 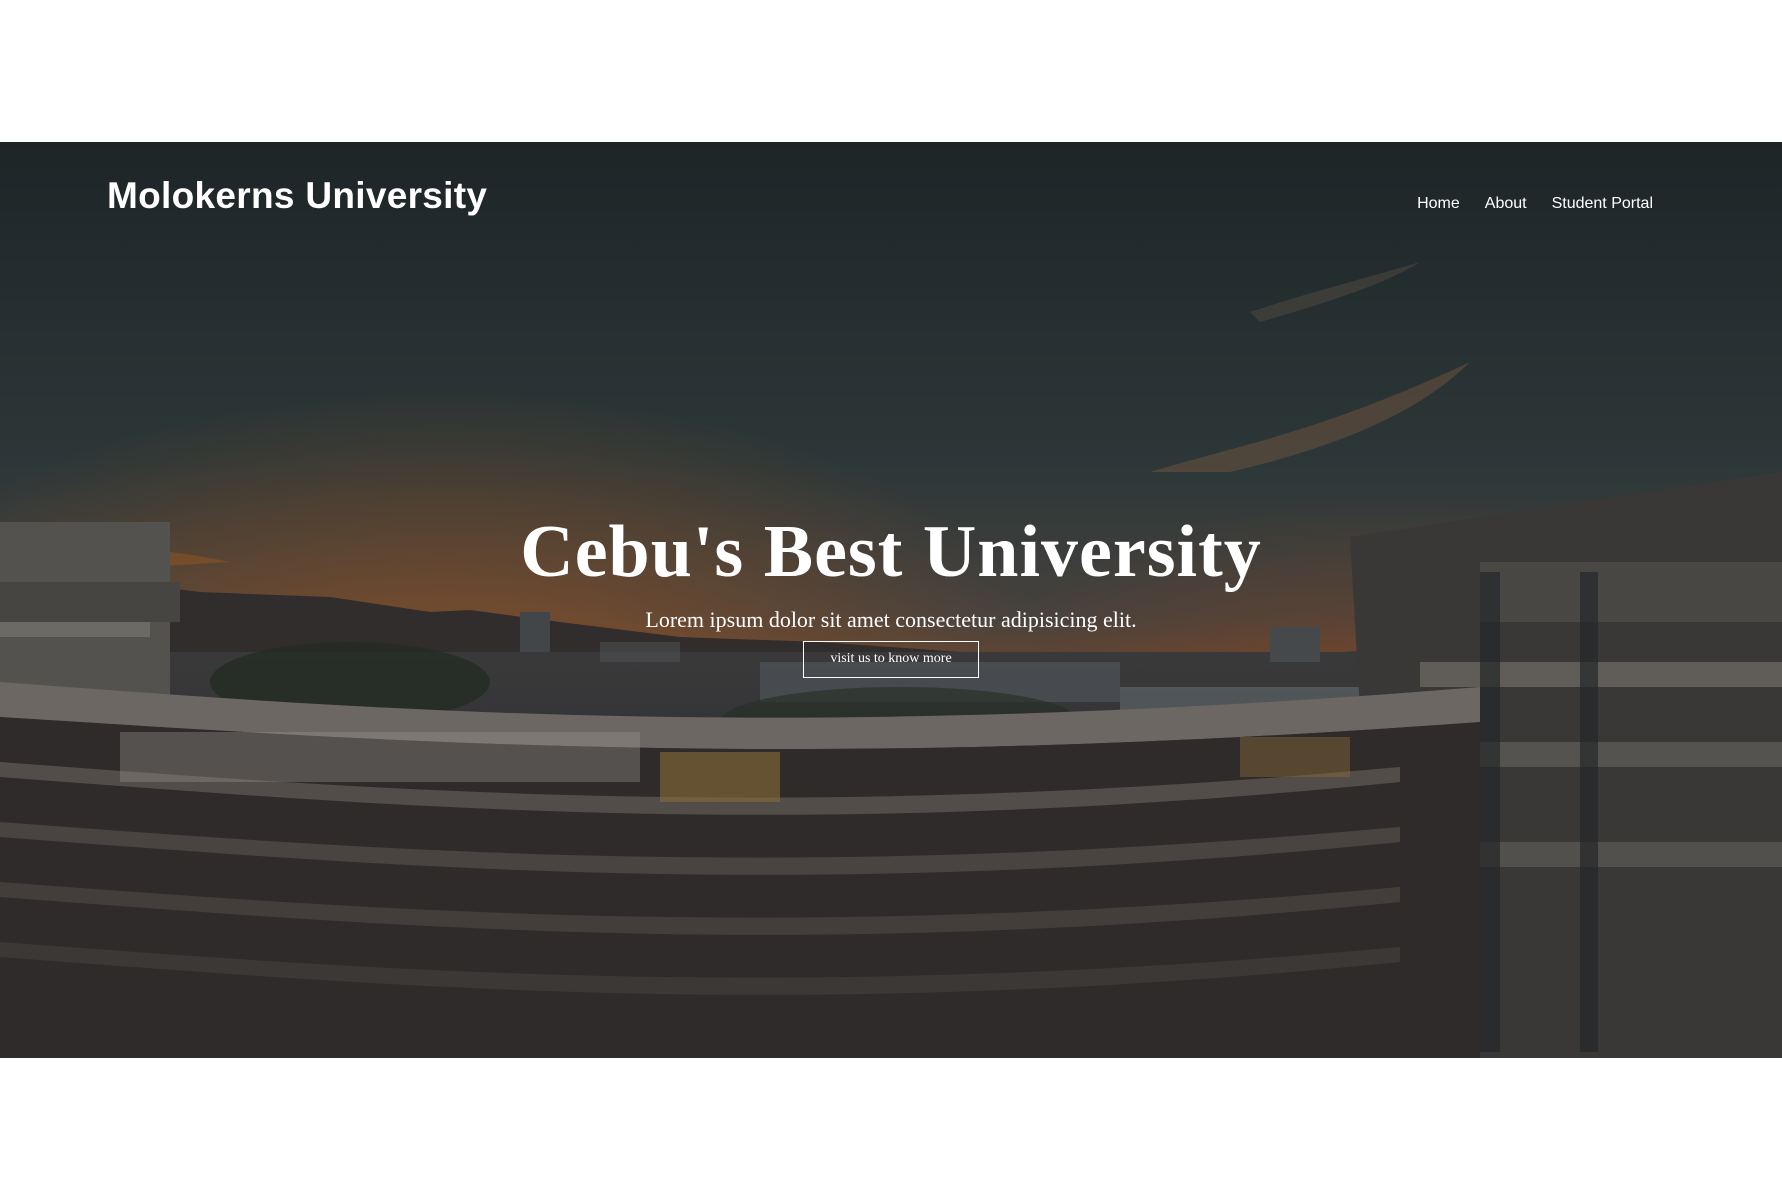 I want to click on nav-item-student-portal: Student Portal, so click(x=1602, y=204).